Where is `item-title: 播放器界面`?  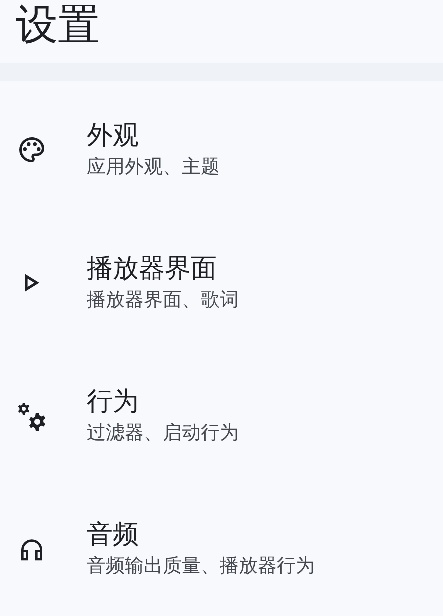 item-title: 播放器界面 is located at coordinates (152, 269).